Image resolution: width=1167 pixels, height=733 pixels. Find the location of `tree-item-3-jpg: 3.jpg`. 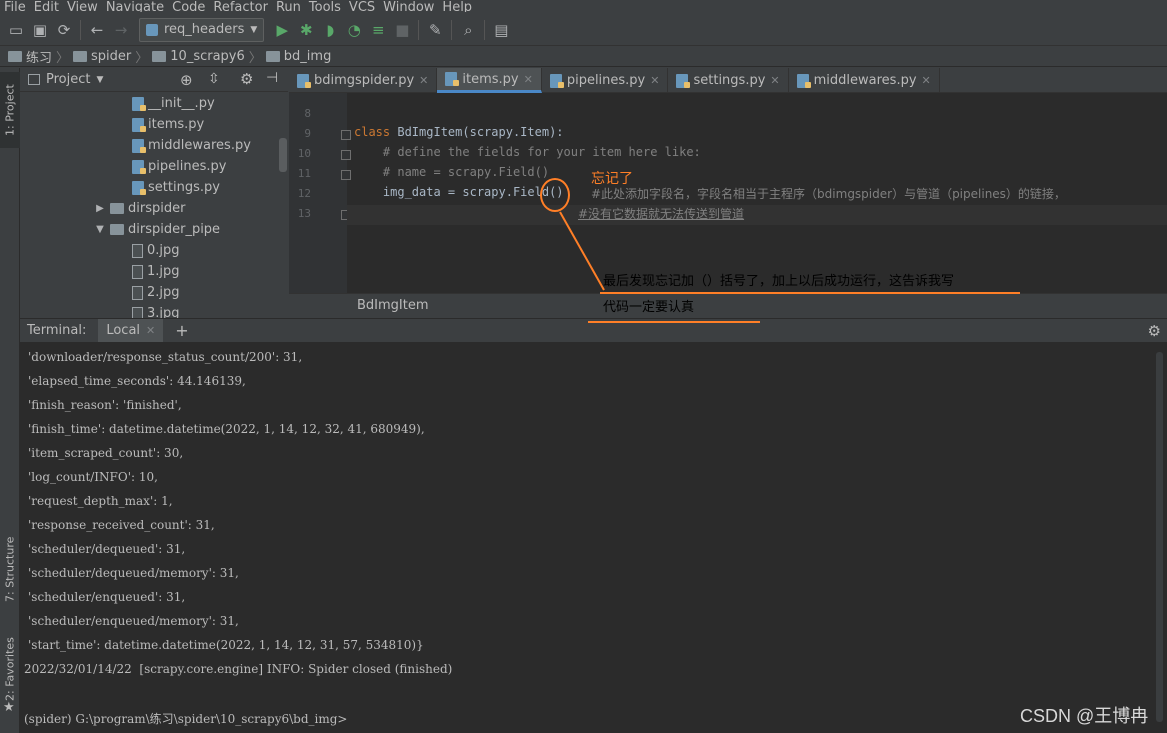

tree-item-3-jpg: 3.jpg is located at coordinates (156, 310).